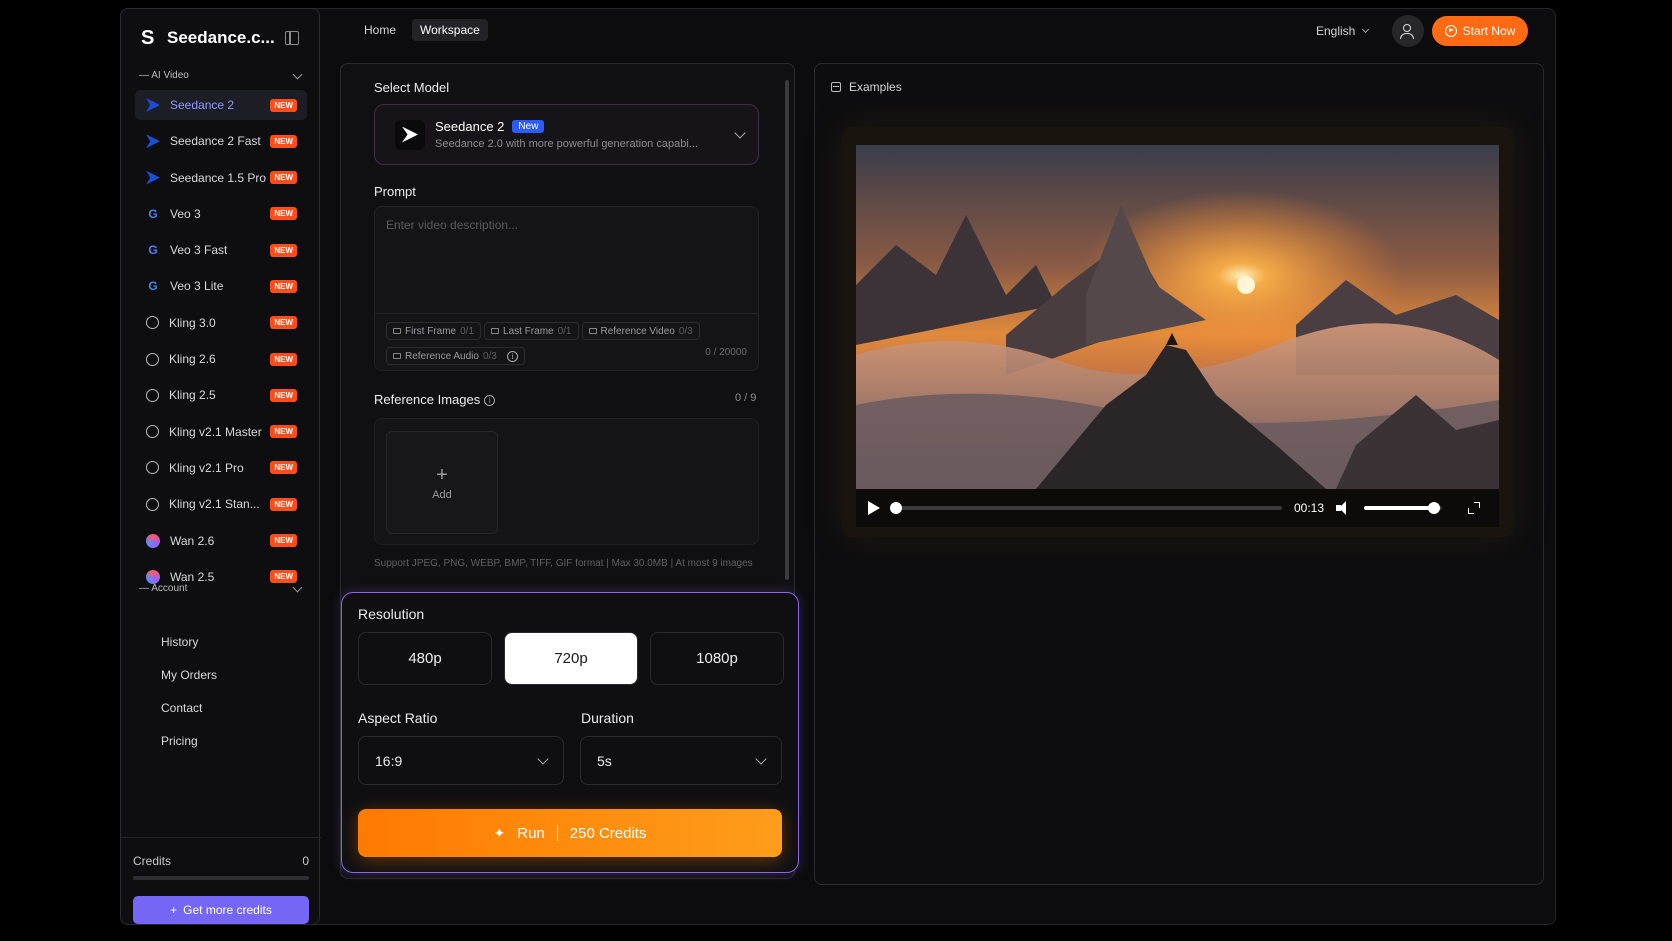 This screenshot has height=941, width=1672. I want to click on tab-workspace: Workspace, so click(450, 30).